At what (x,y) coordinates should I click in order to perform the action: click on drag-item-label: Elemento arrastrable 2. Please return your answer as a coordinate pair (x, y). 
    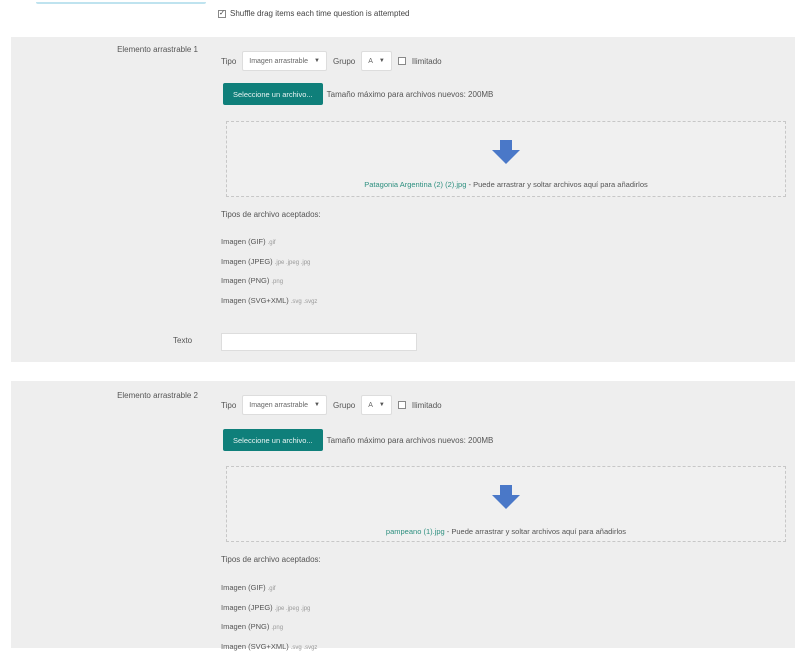
    Looking at the image, I should click on (157, 395).